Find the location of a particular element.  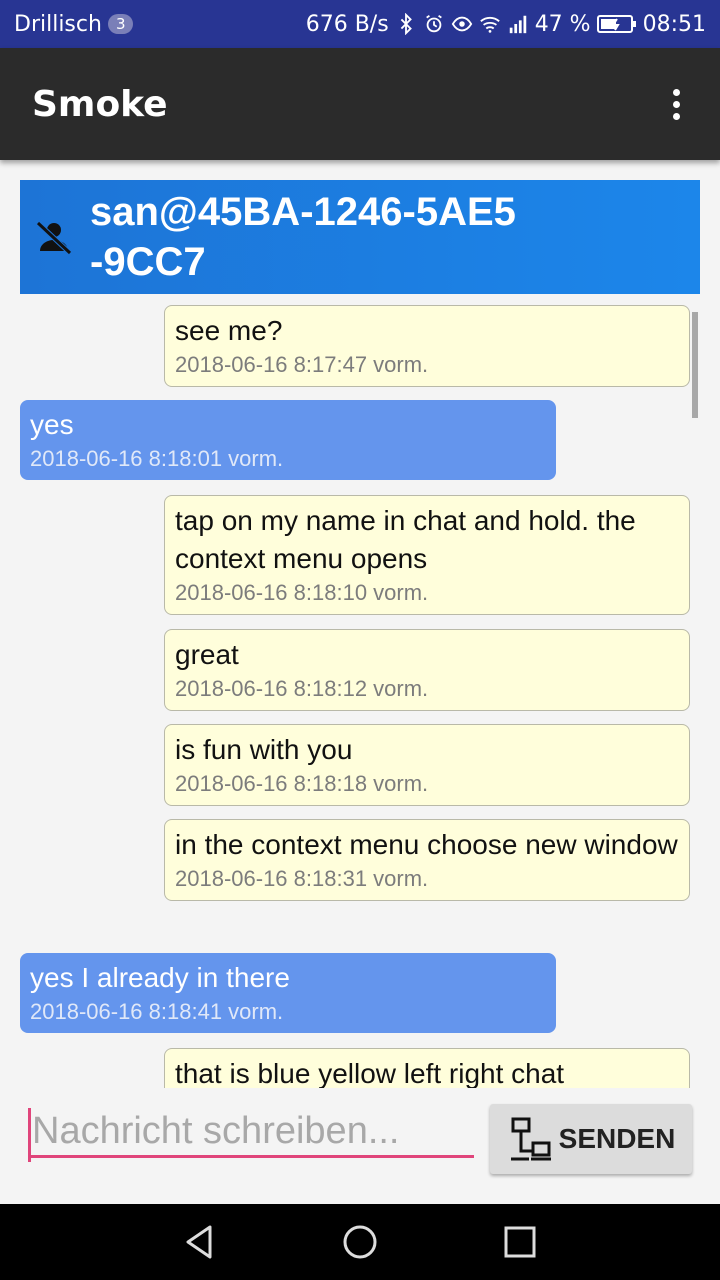

message-text: is fun with you is located at coordinates (264, 749).